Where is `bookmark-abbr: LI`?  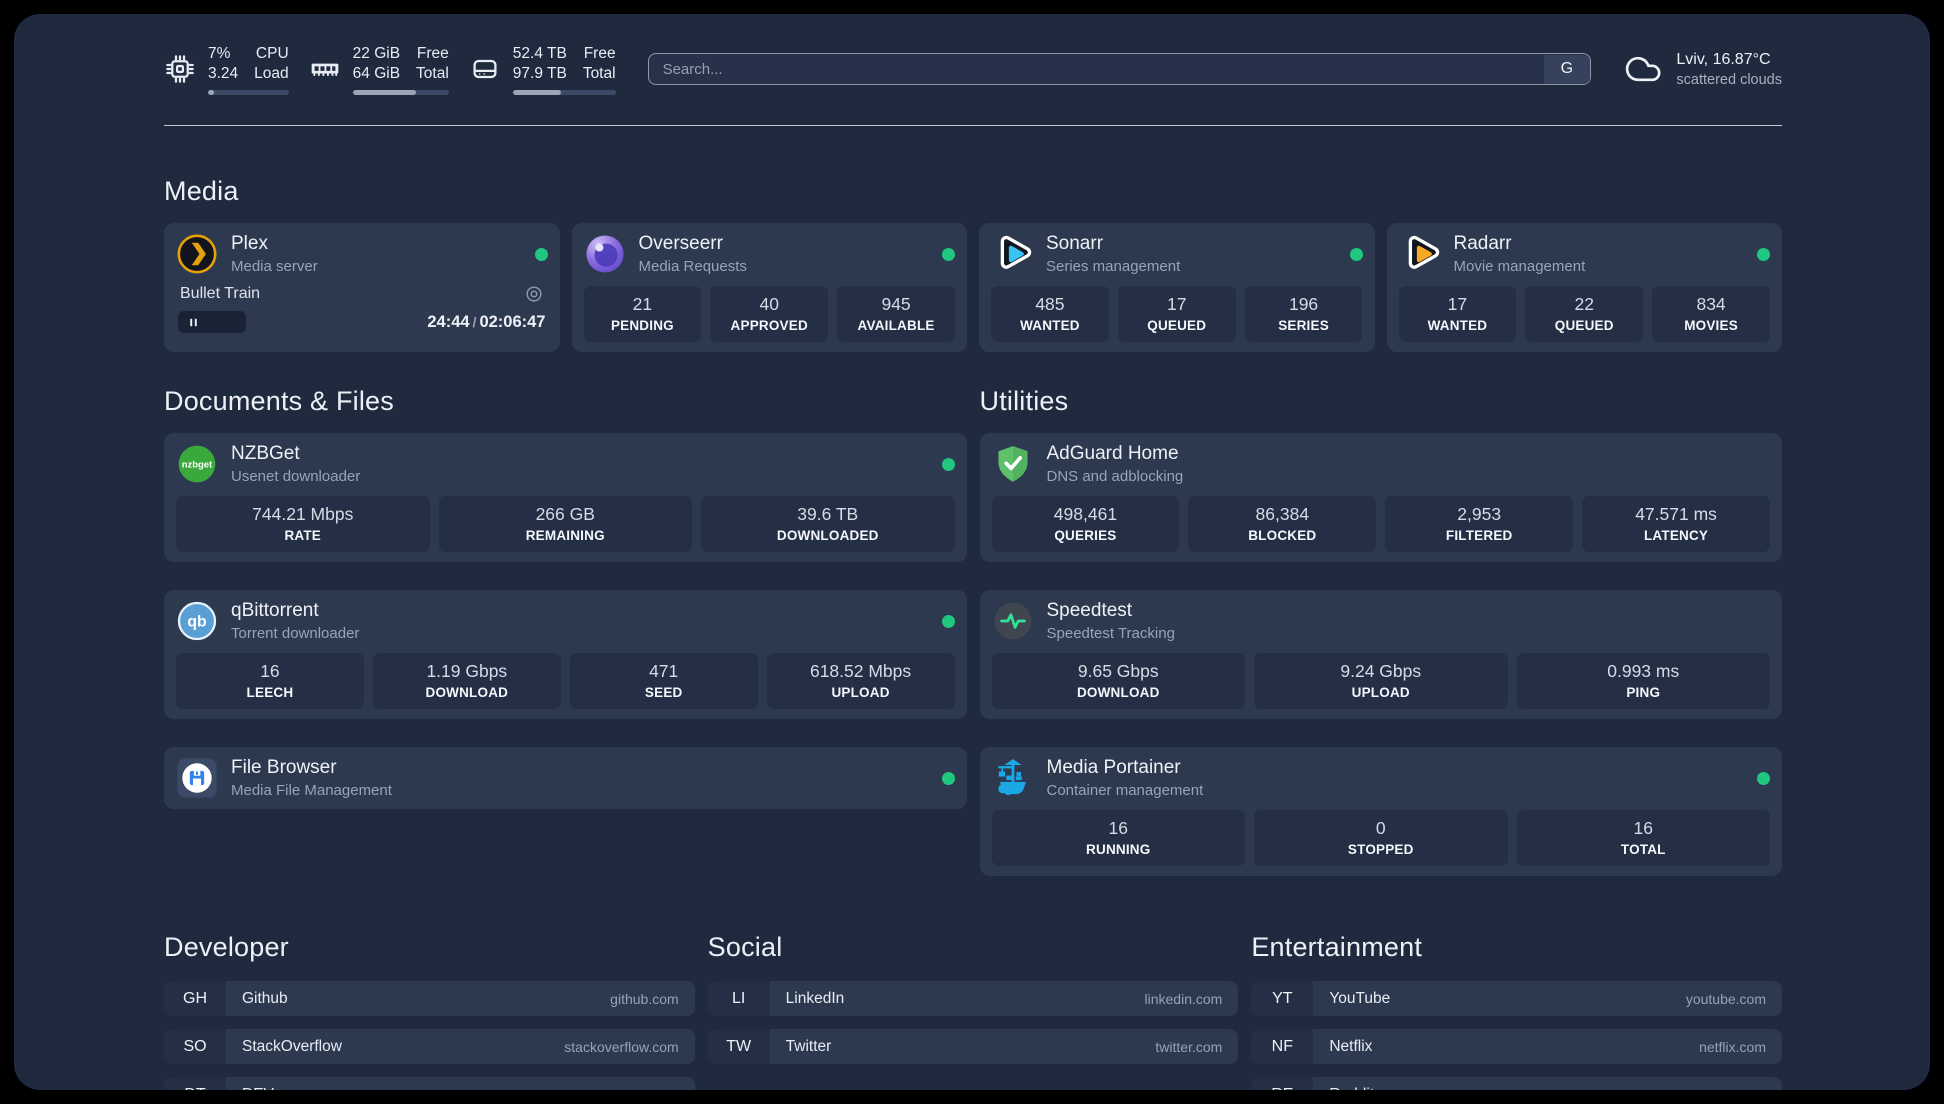 bookmark-abbr: LI is located at coordinates (738, 999).